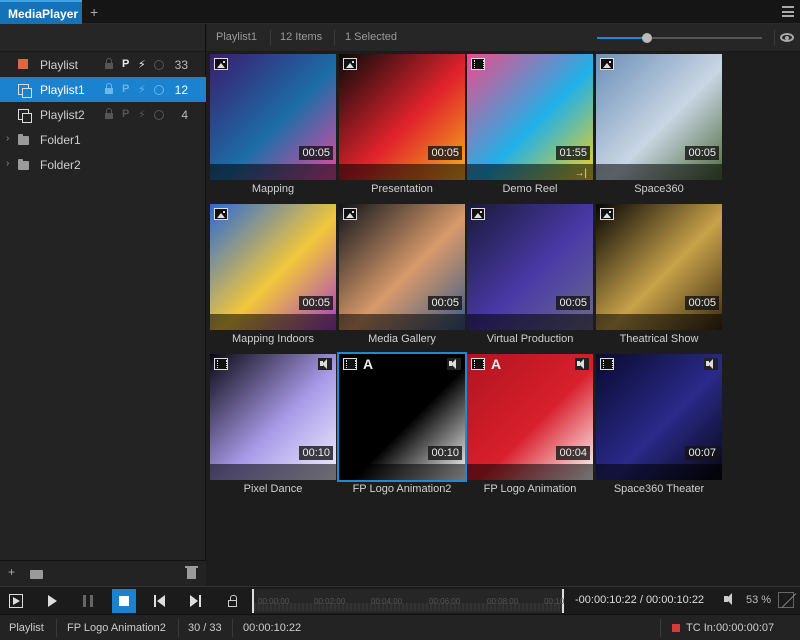  Describe the element at coordinates (530, 117) in the screenshot. I see `media-thumbnail: →| 01:55` at that location.